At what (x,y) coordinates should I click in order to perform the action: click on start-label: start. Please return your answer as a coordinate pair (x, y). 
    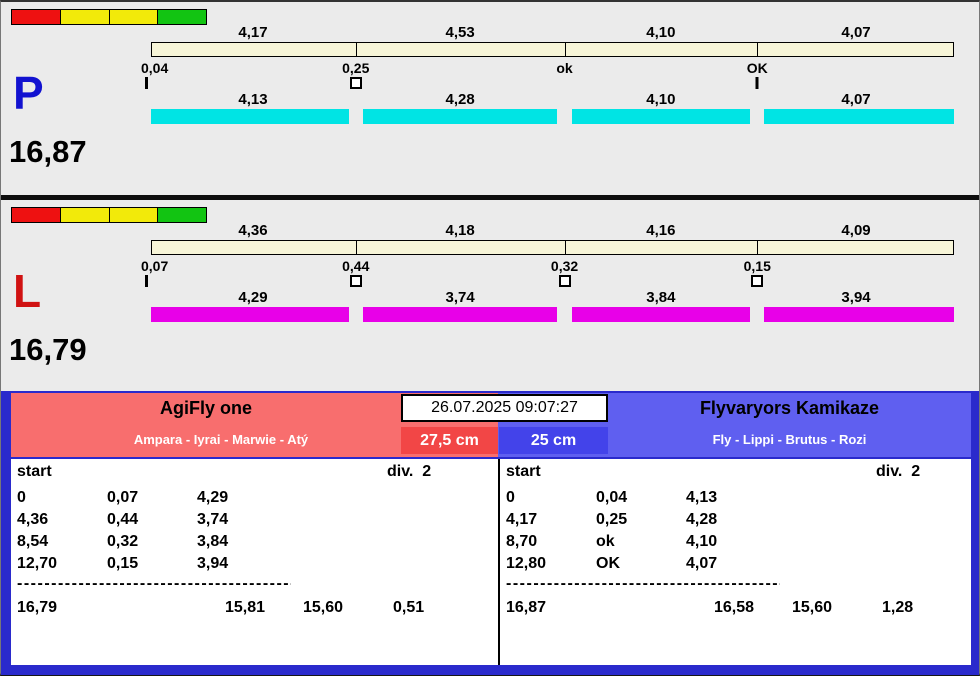
    Looking at the image, I should click on (34, 471).